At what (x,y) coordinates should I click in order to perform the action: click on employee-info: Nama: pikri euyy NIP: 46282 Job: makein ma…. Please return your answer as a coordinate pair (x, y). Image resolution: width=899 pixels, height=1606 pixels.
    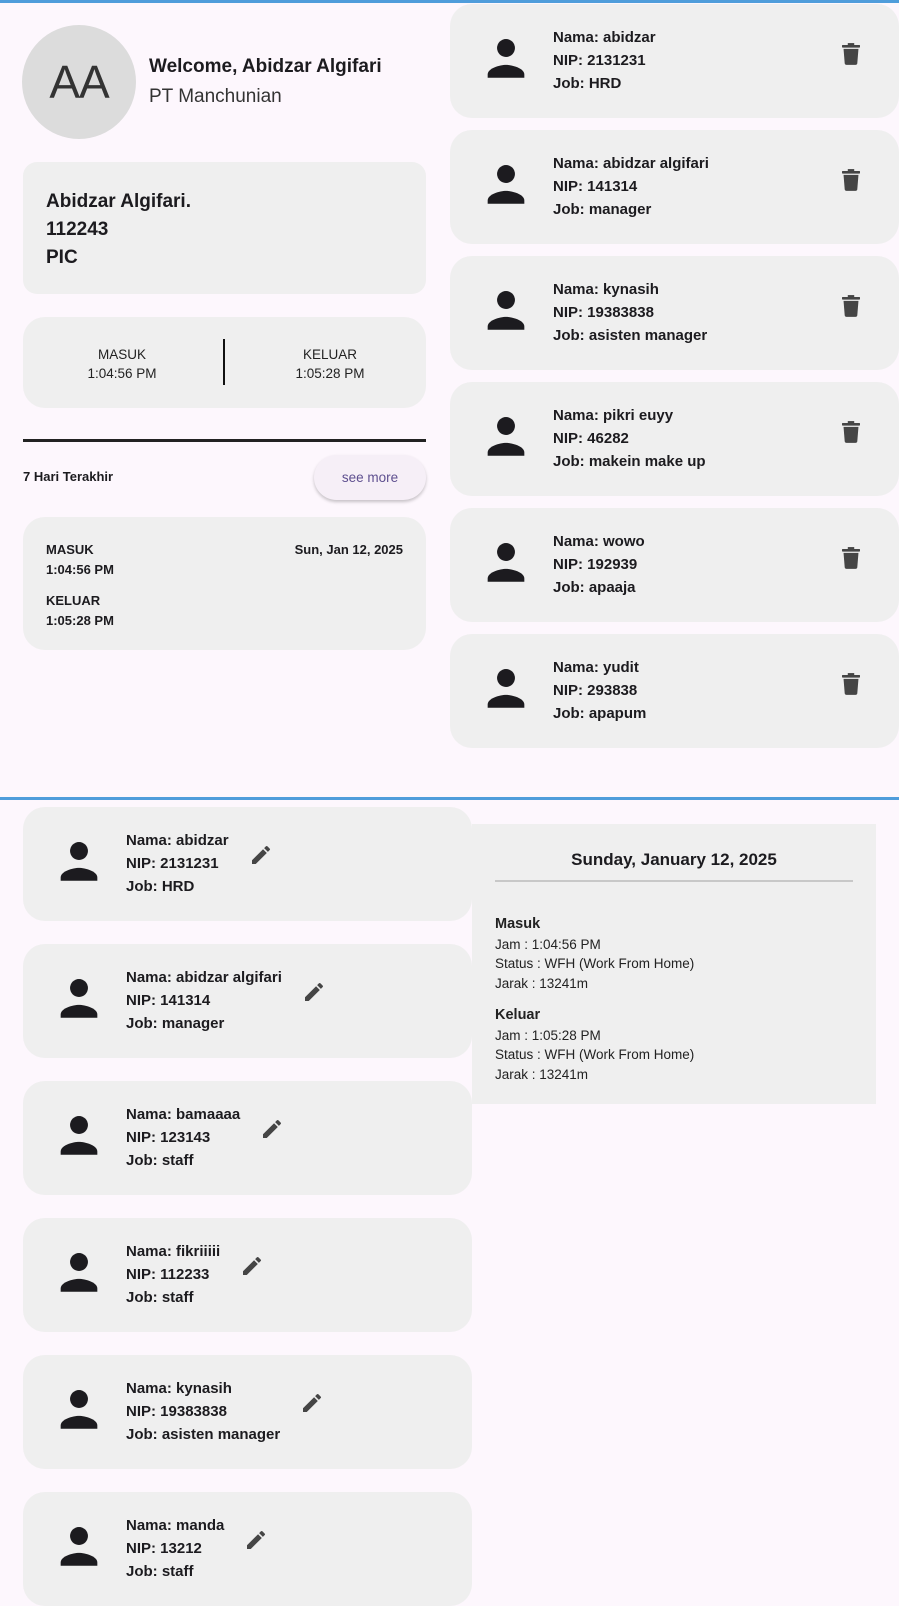
    Looking at the image, I should click on (629, 438).